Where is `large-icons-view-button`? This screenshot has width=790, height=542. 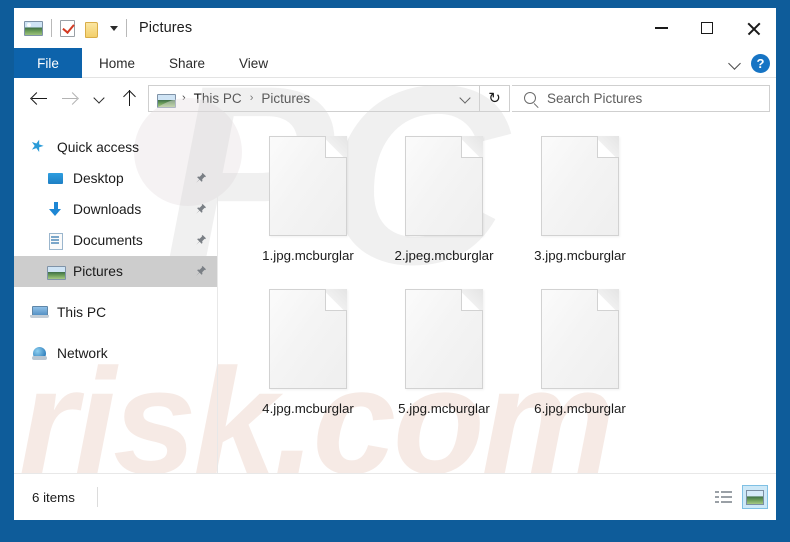
large-icons-view-button is located at coordinates (755, 497).